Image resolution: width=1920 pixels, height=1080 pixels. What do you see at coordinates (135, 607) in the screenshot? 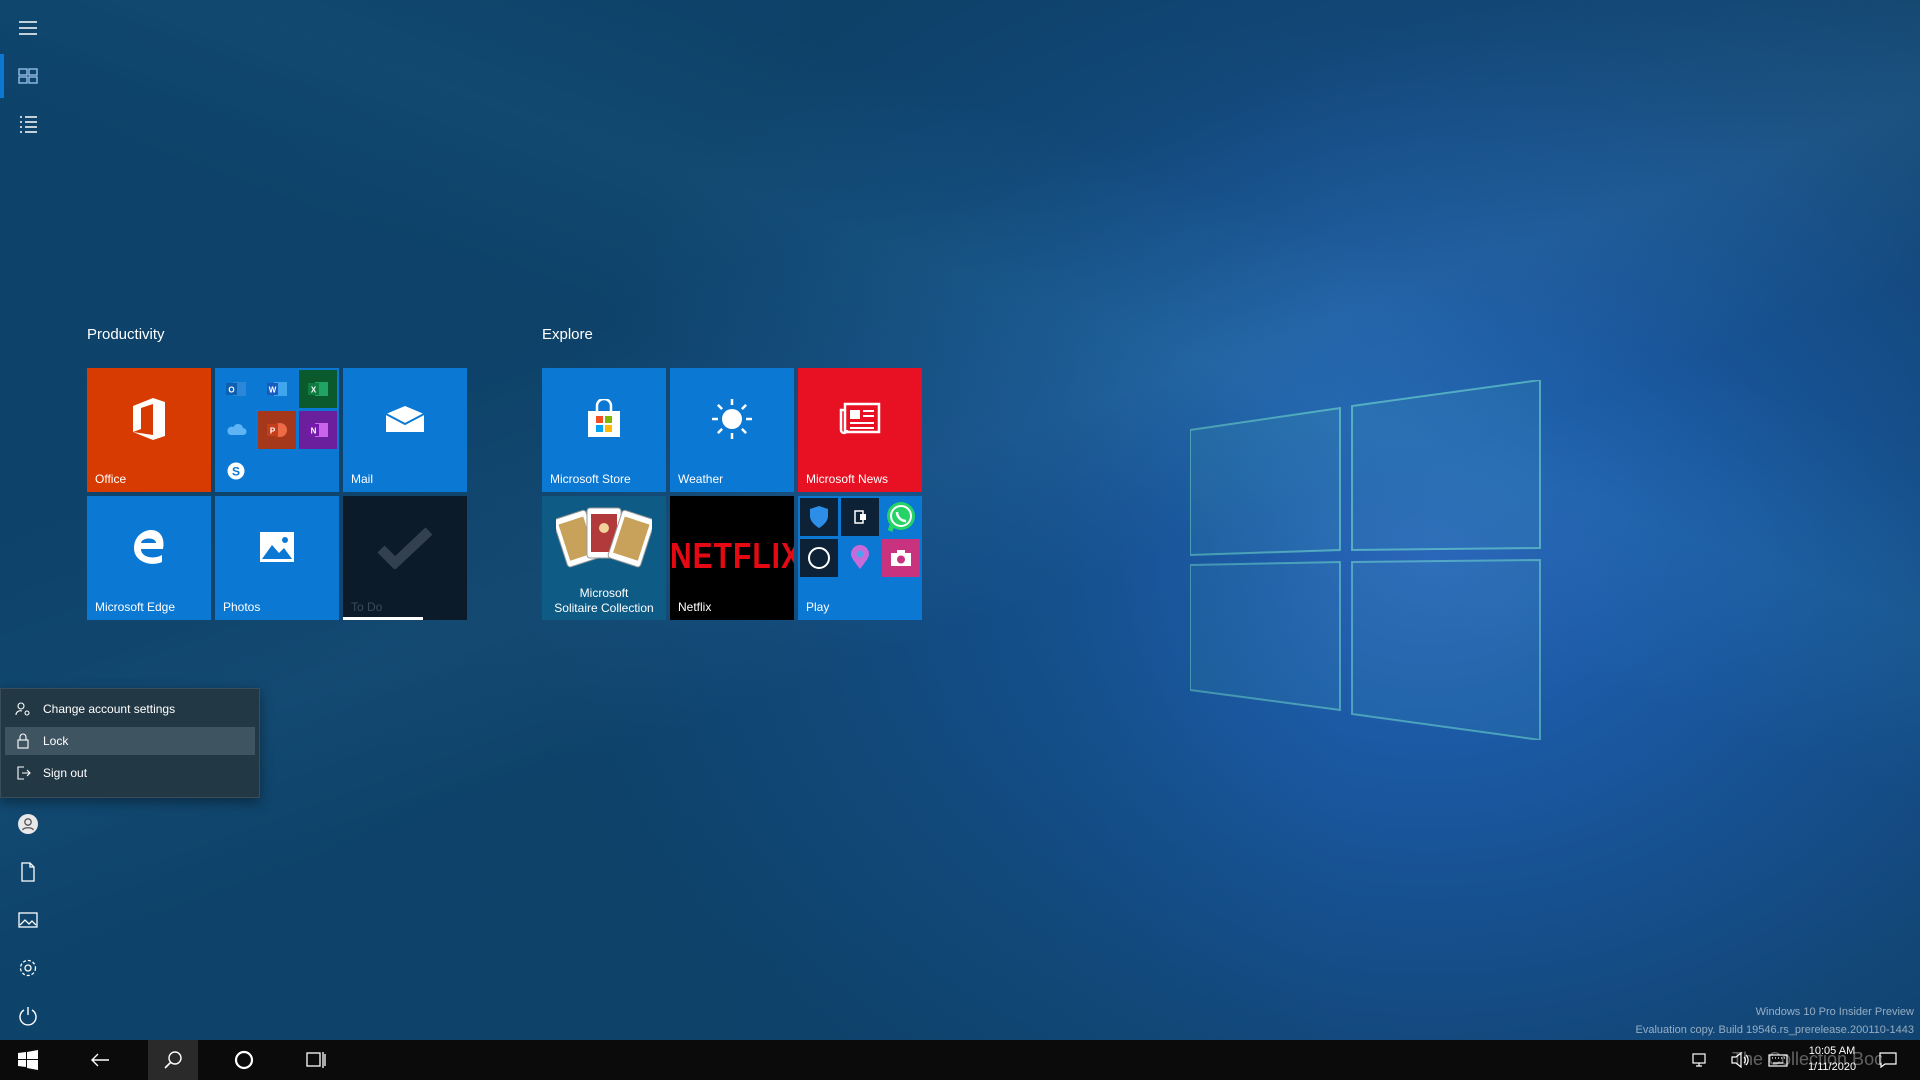
I see `tile-label: Microsoft Edge` at bounding box center [135, 607].